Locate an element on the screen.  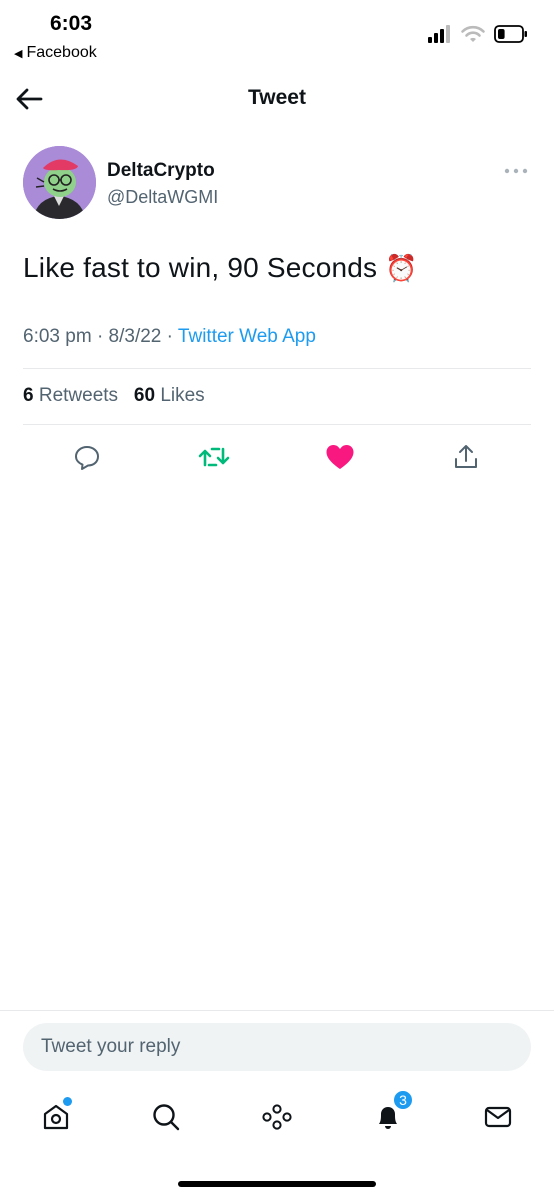
page-title: Tweet is located at coordinates (277, 97).